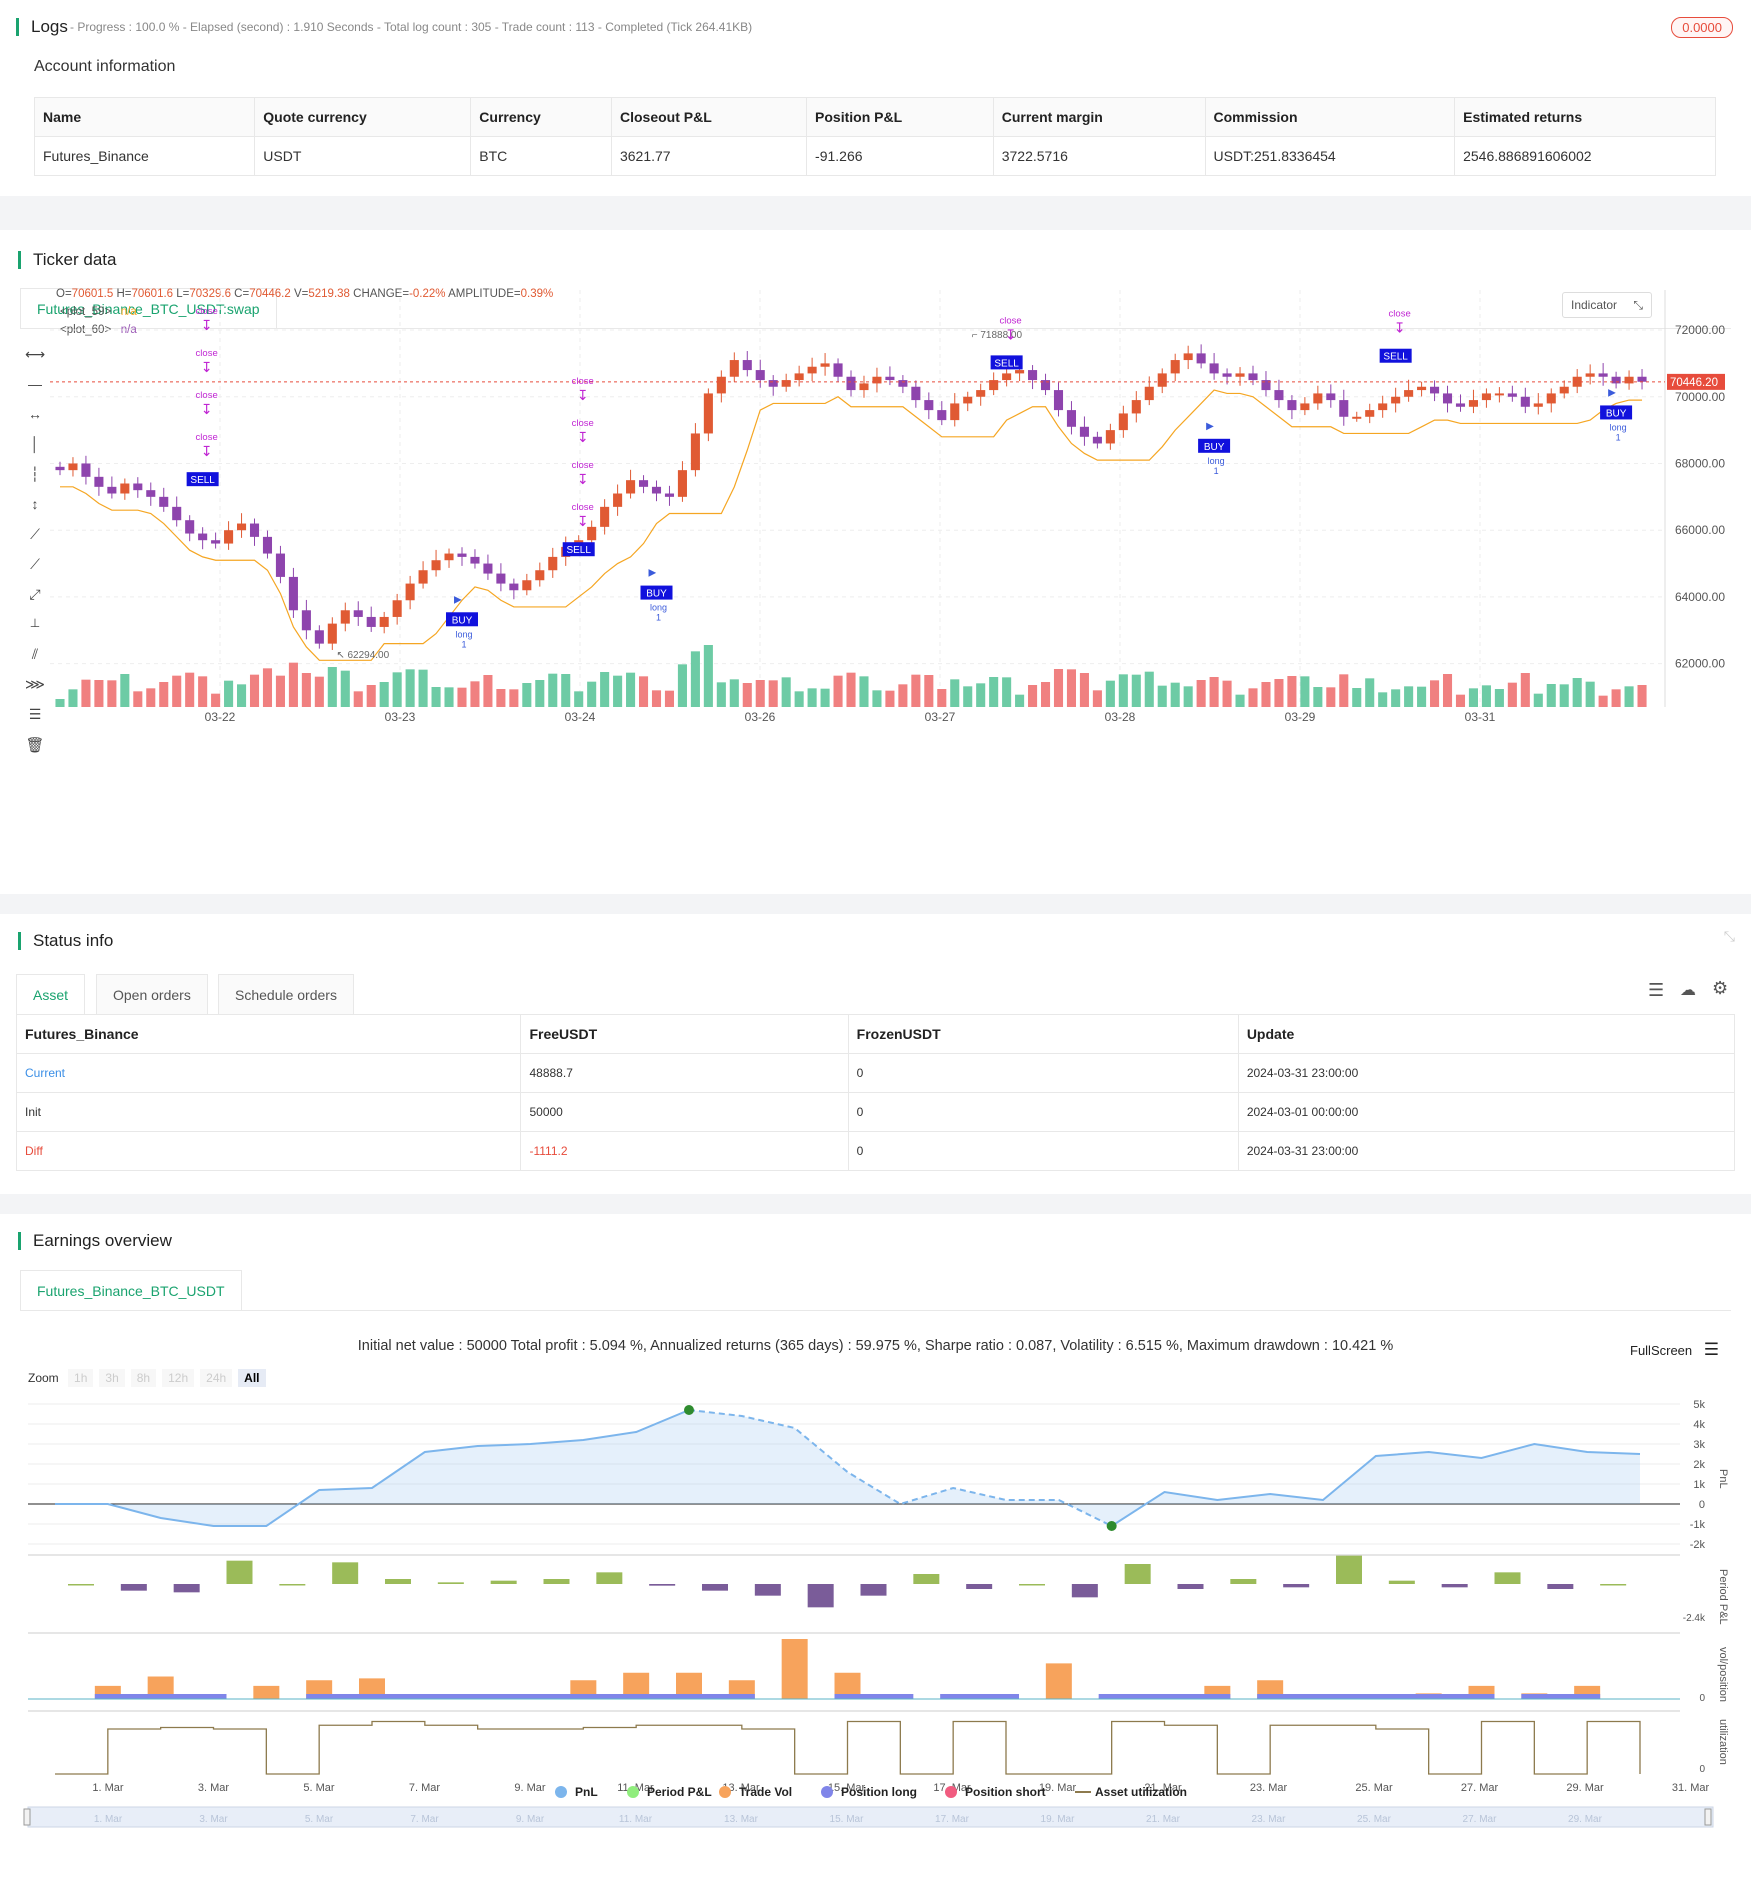 Image resolution: width=1751 pixels, height=1889 pixels. Describe the element at coordinates (900, 117) in the screenshot. I see `column-header: Position P&L` at that location.